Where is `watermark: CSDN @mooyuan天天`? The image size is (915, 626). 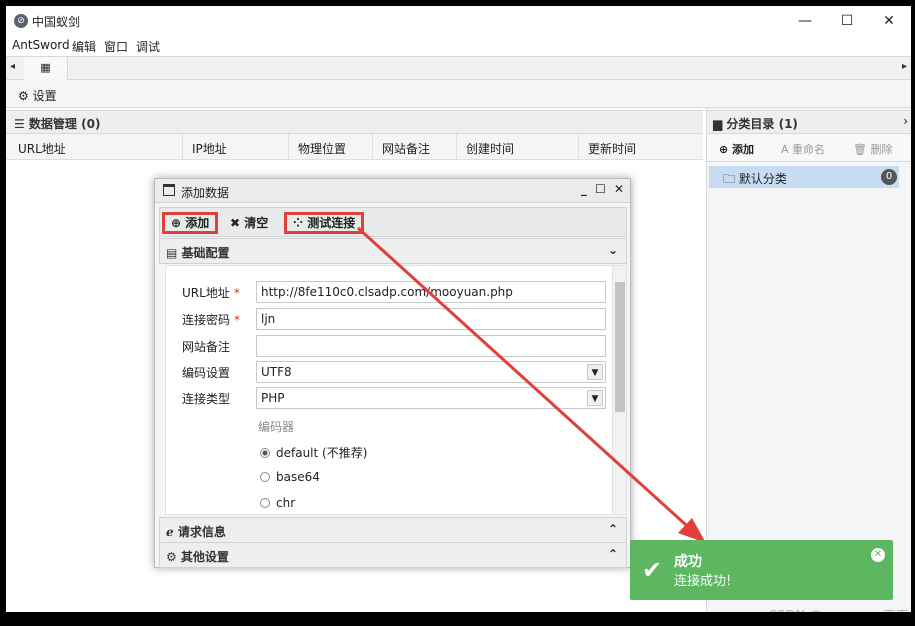 watermark: CSDN @mooyuan天天 is located at coordinates (838, 616).